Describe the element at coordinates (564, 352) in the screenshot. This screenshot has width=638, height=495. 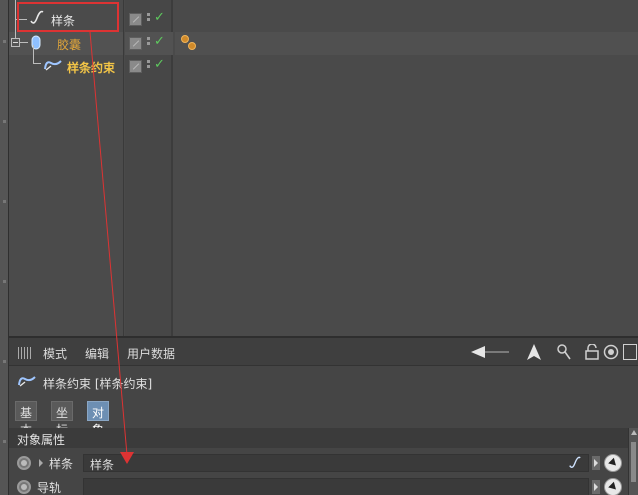
I see `search-icon` at that location.